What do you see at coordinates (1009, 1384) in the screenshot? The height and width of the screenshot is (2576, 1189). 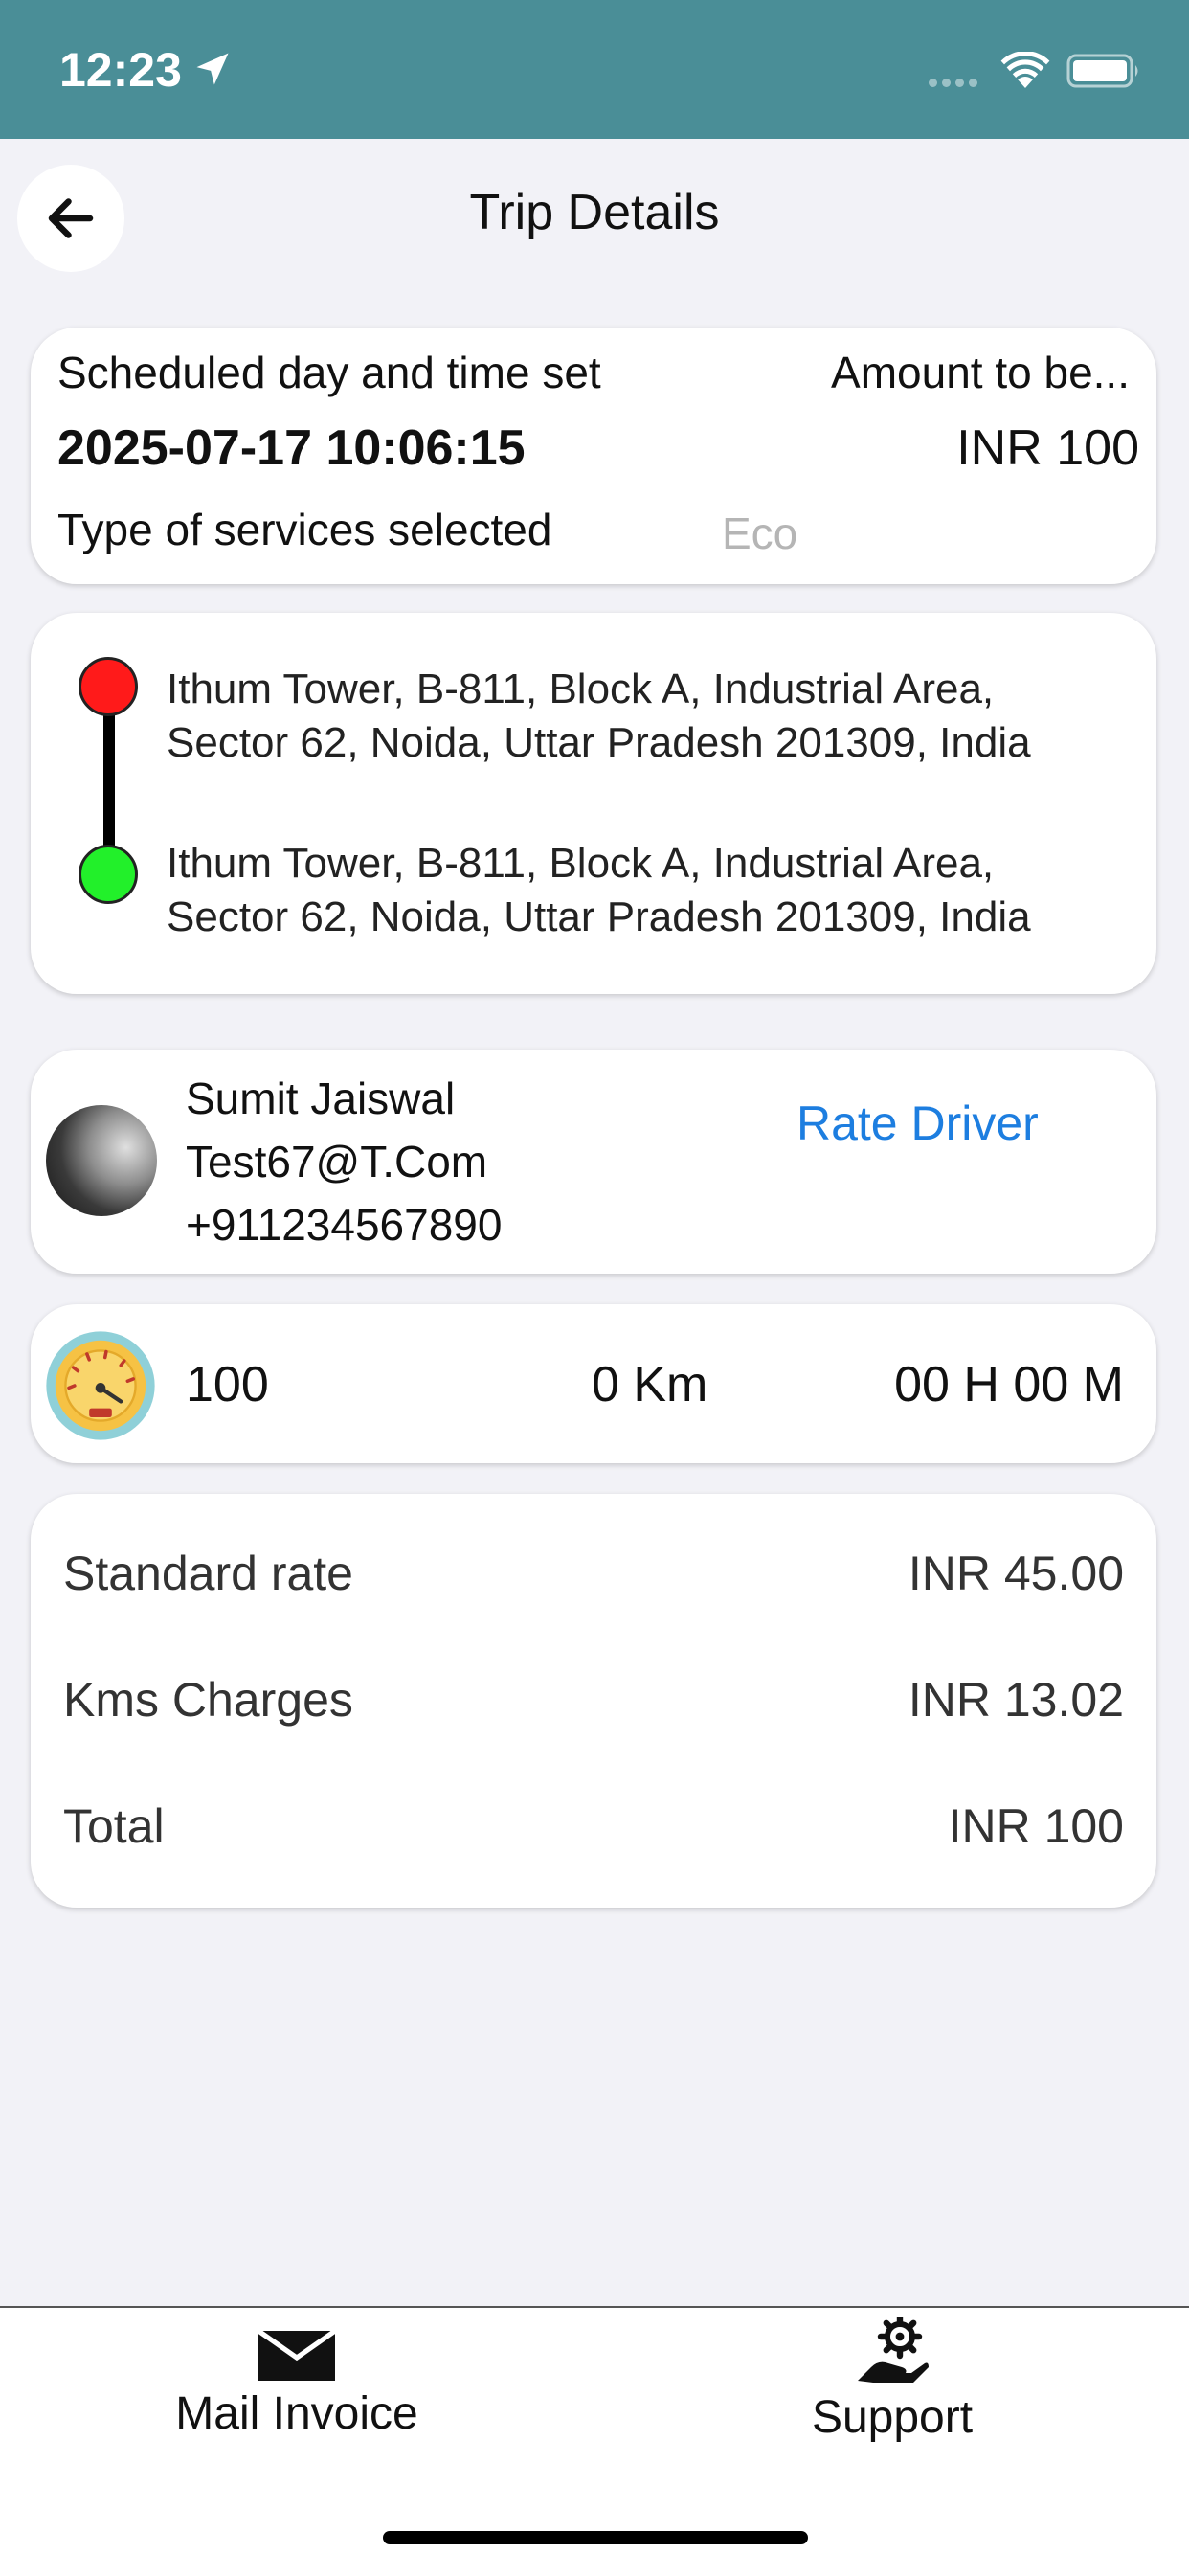 I see `trip-duration: 00 H 00 M` at bounding box center [1009, 1384].